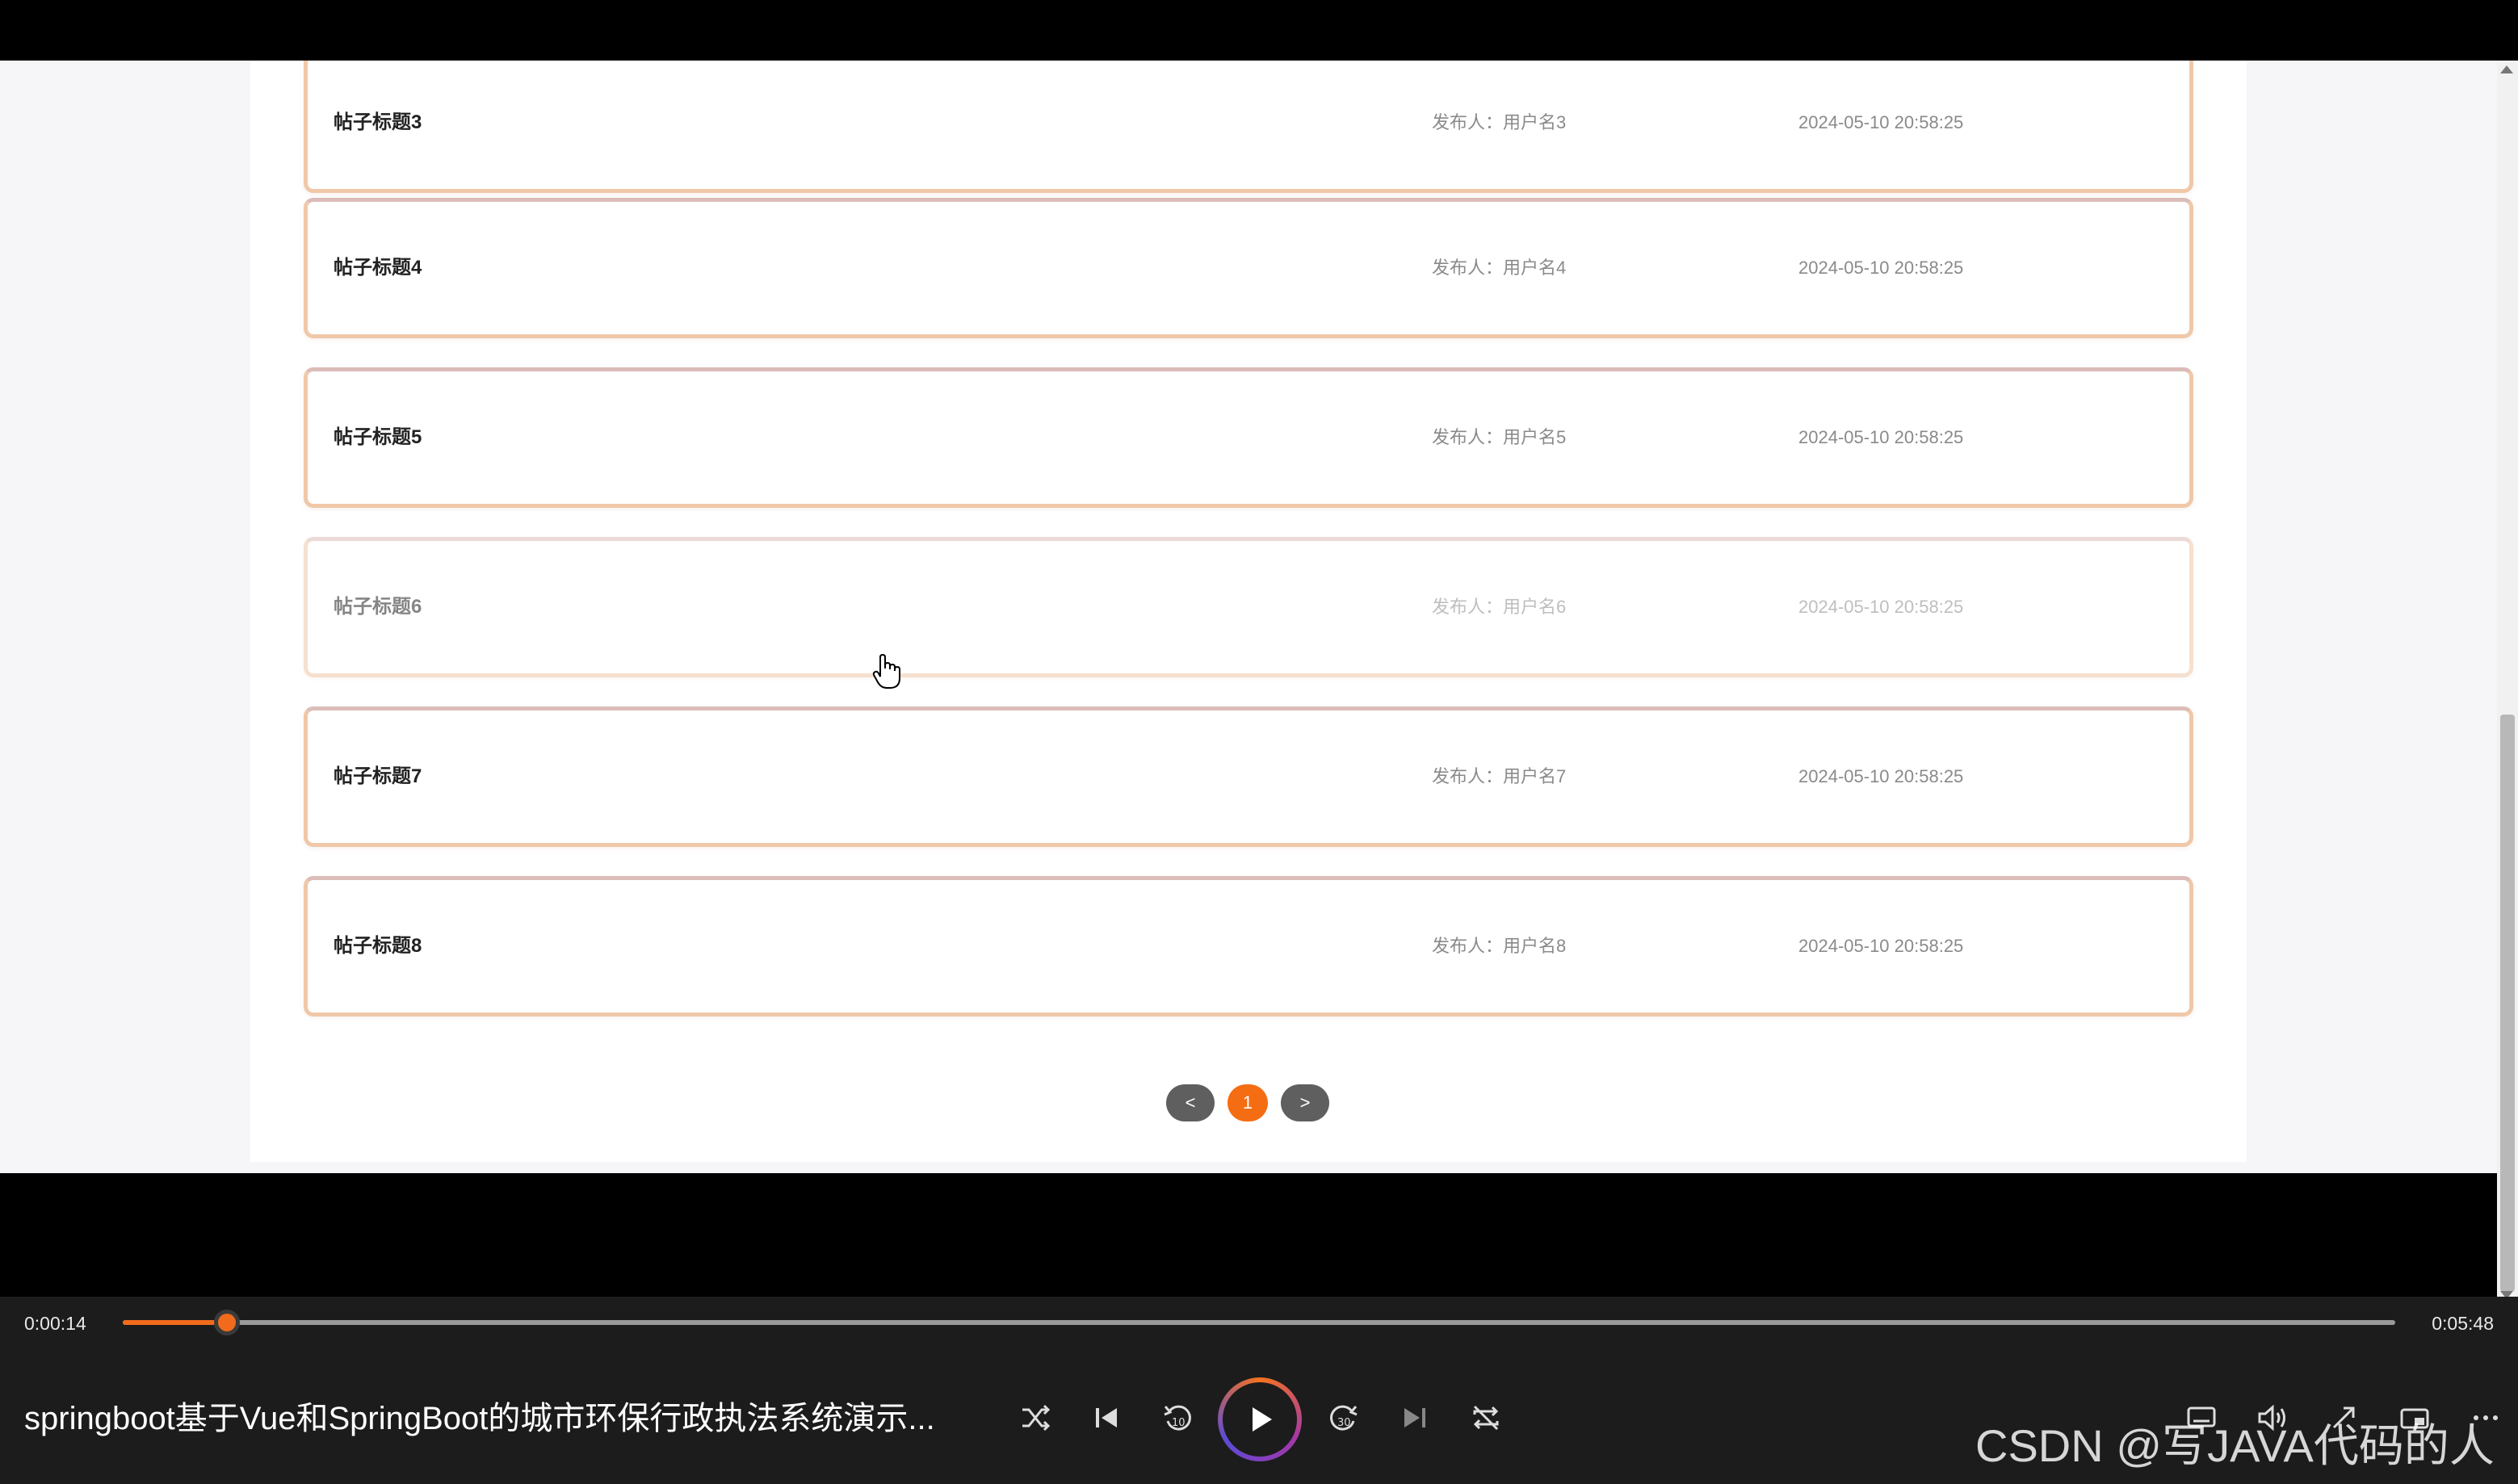 This screenshot has width=2518, height=1484. Describe the element at coordinates (1249, 607) in the screenshot. I see `post-card-hovered: 帖子标题6 发布人：用户名6 2024-05-10 20:58:25` at that location.